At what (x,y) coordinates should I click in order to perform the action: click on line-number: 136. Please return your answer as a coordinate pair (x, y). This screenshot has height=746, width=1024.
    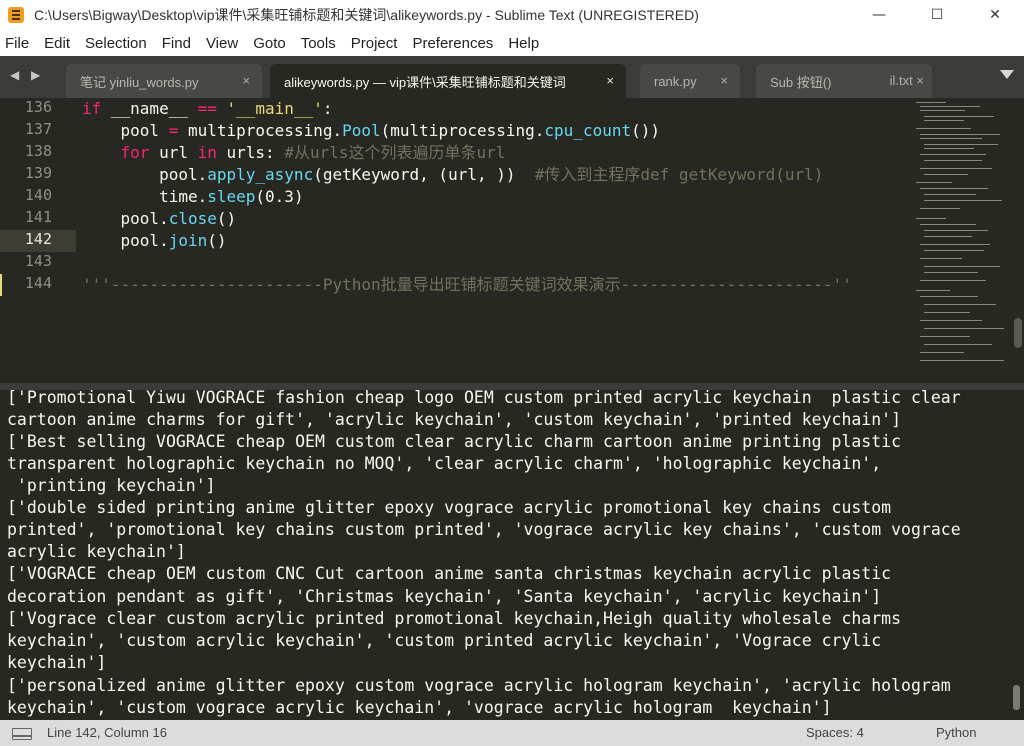
    Looking at the image, I should click on (38, 107).